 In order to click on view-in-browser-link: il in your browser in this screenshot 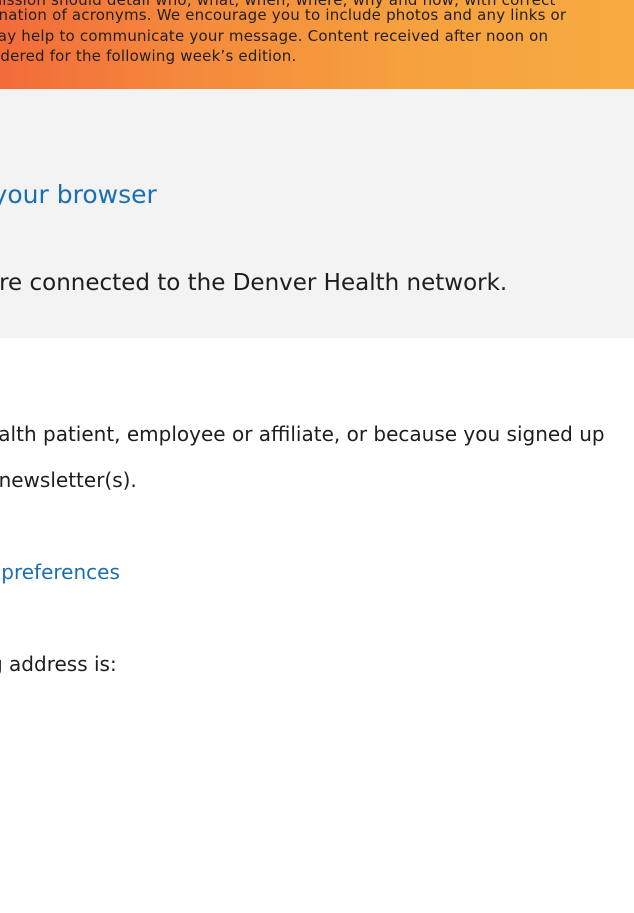, I will do `click(78, 194)`.